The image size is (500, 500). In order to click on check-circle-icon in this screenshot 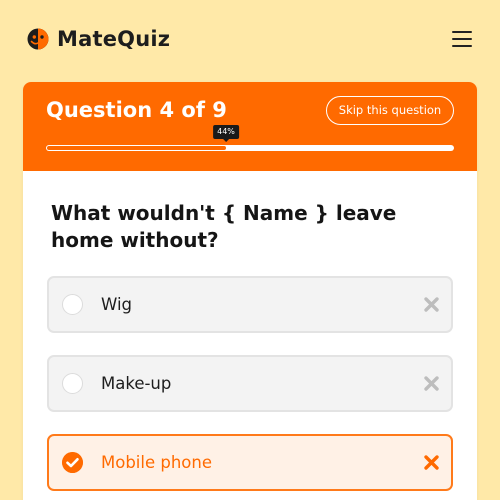, I will do `click(72, 462)`.